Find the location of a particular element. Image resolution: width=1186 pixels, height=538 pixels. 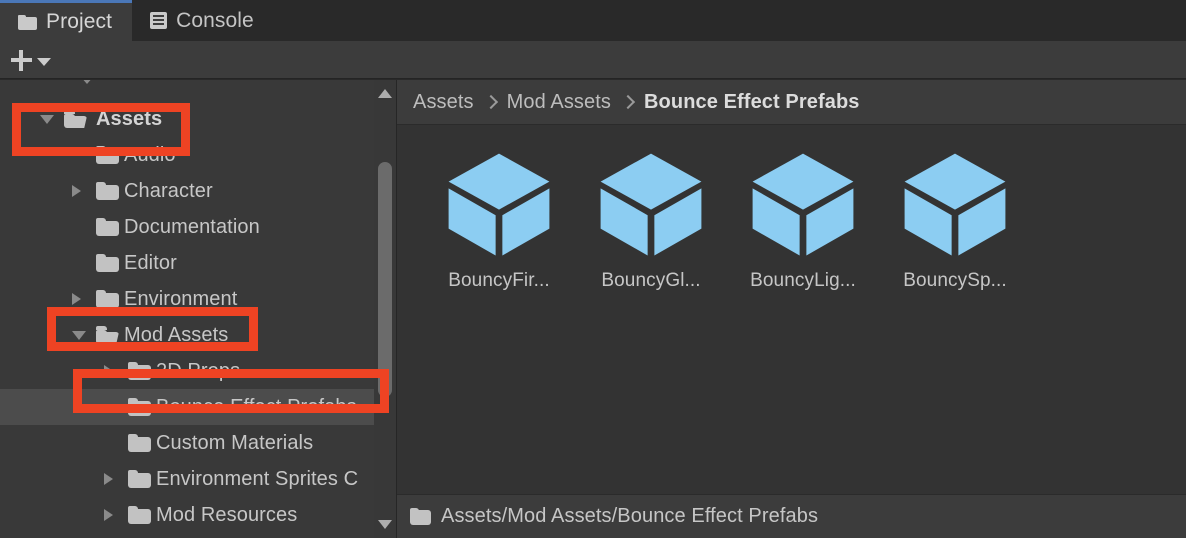

scrollbar-thumb is located at coordinates (385, 279).